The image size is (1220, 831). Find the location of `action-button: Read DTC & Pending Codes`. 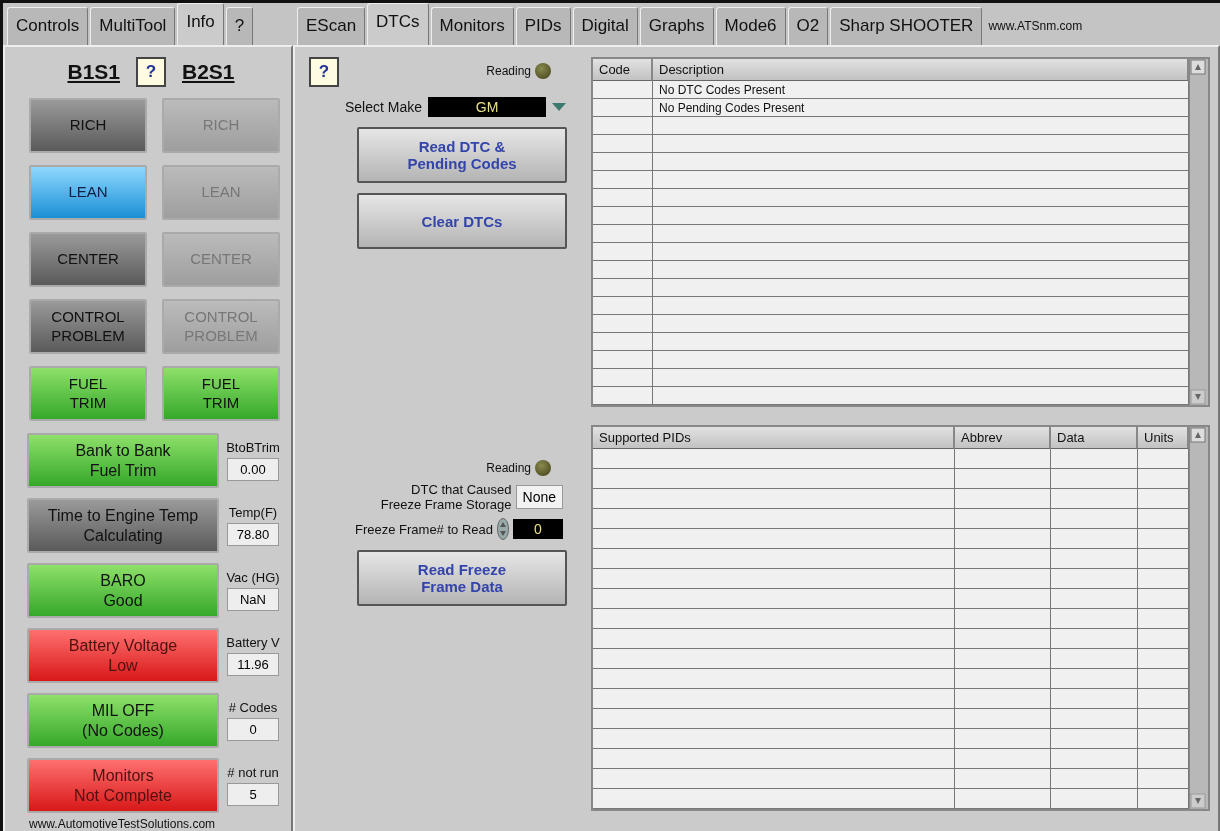

action-button: Read DTC & Pending Codes is located at coordinates (462, 155).